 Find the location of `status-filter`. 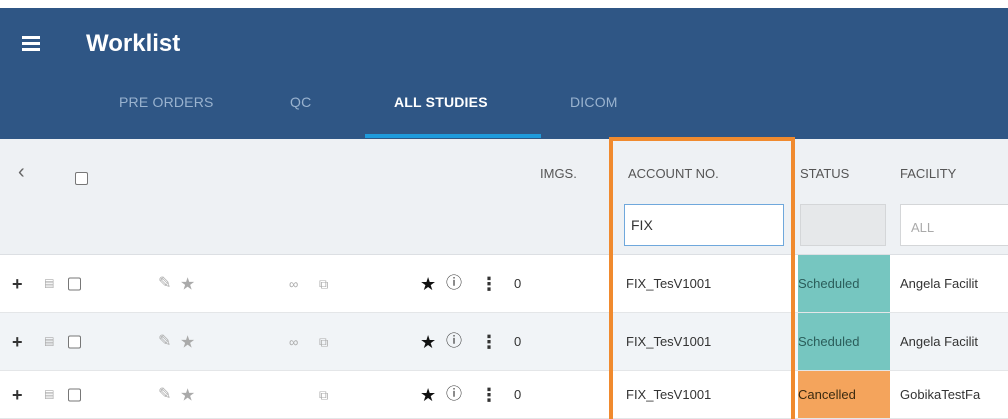

status-filter is located at coordinates (843, 225).